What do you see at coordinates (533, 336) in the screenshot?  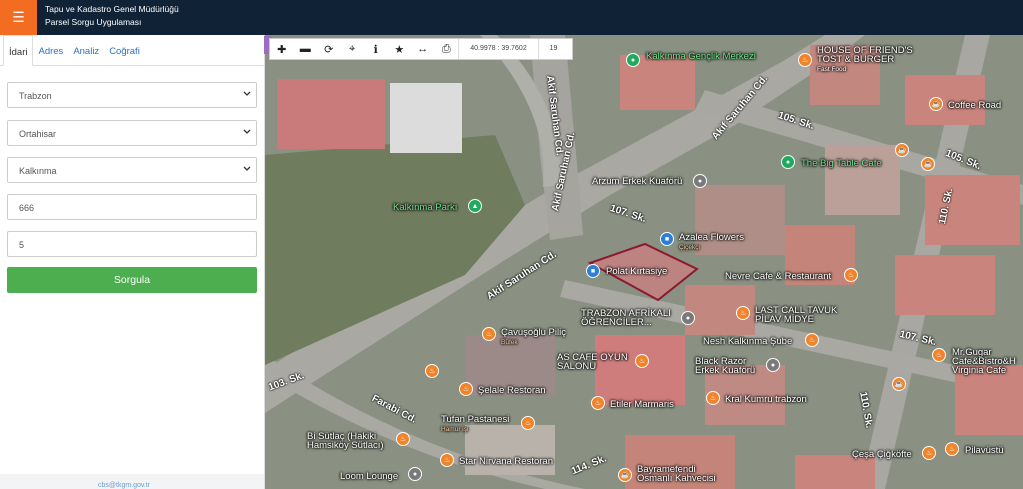 I see `place-label: Çavuşoğlu Piliç Büfek` at bounding box center [533, 336].